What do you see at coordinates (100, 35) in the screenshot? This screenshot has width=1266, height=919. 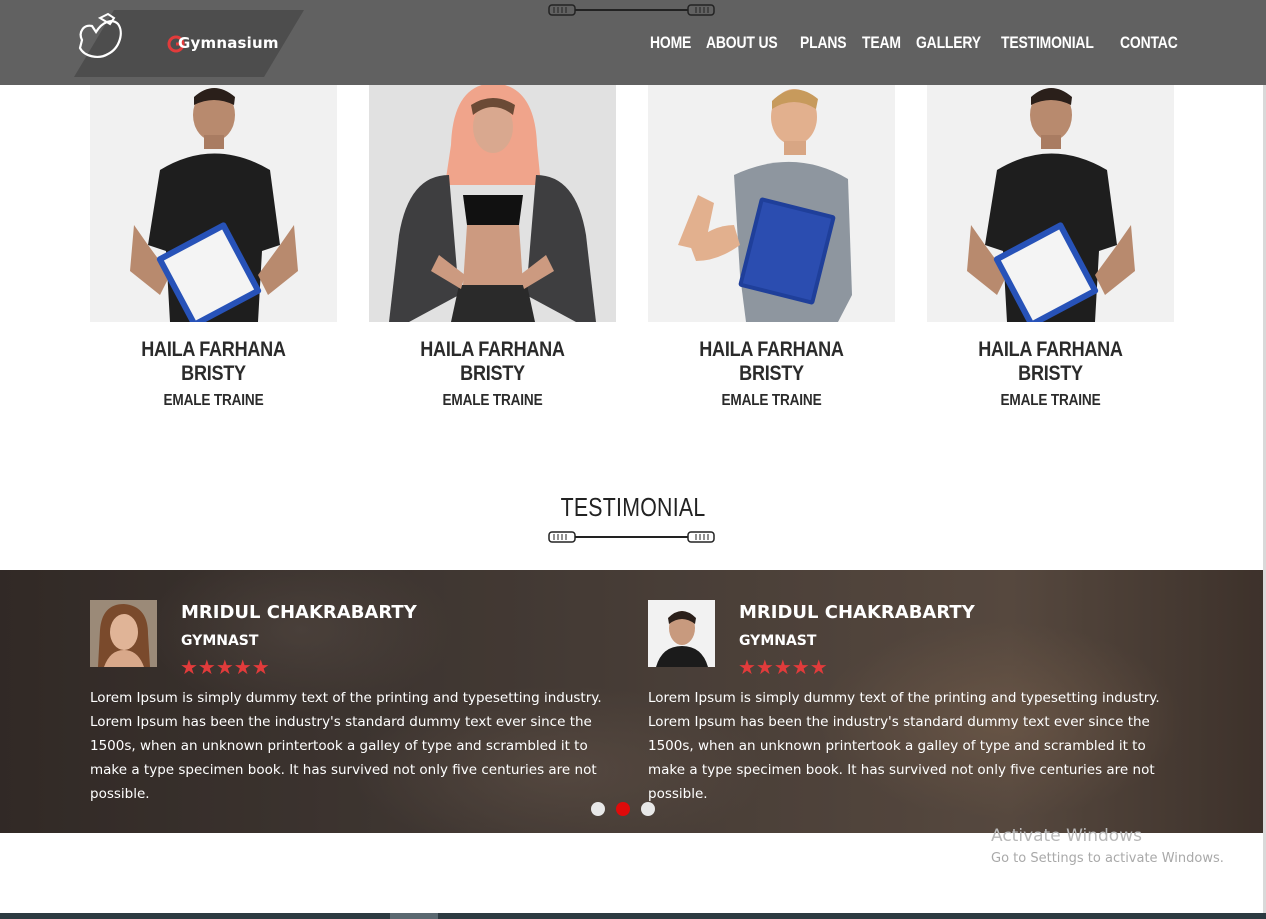 I see `flexed-arm-icon` at bounding box center [100, 35].